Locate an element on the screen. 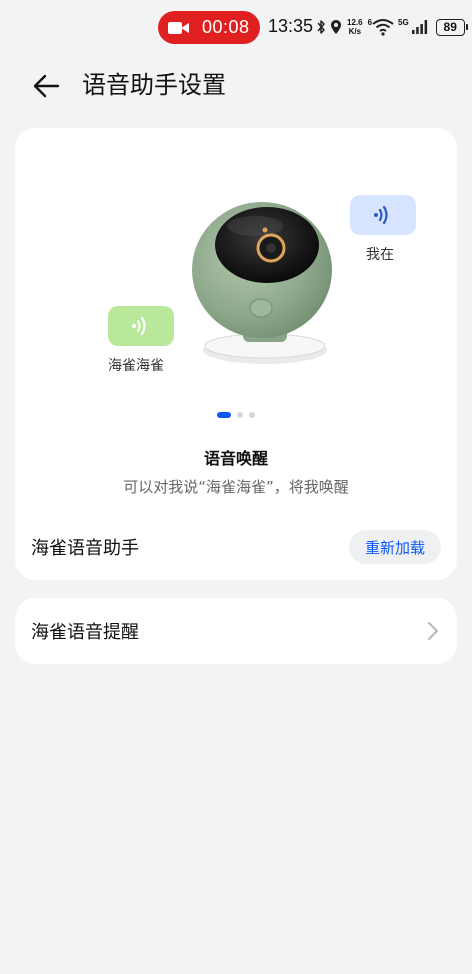 The image size is (472, 974). voice-reply-caption: 我在 is located at coordinates (380, 255).